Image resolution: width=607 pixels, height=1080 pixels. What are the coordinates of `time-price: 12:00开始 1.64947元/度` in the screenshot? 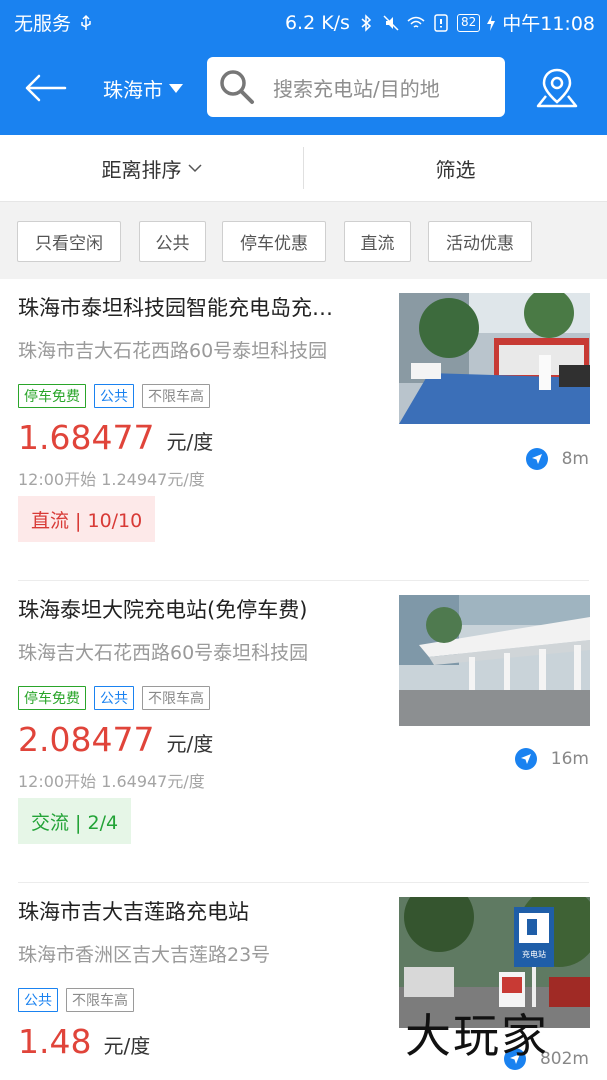 It's located at (111, 781).